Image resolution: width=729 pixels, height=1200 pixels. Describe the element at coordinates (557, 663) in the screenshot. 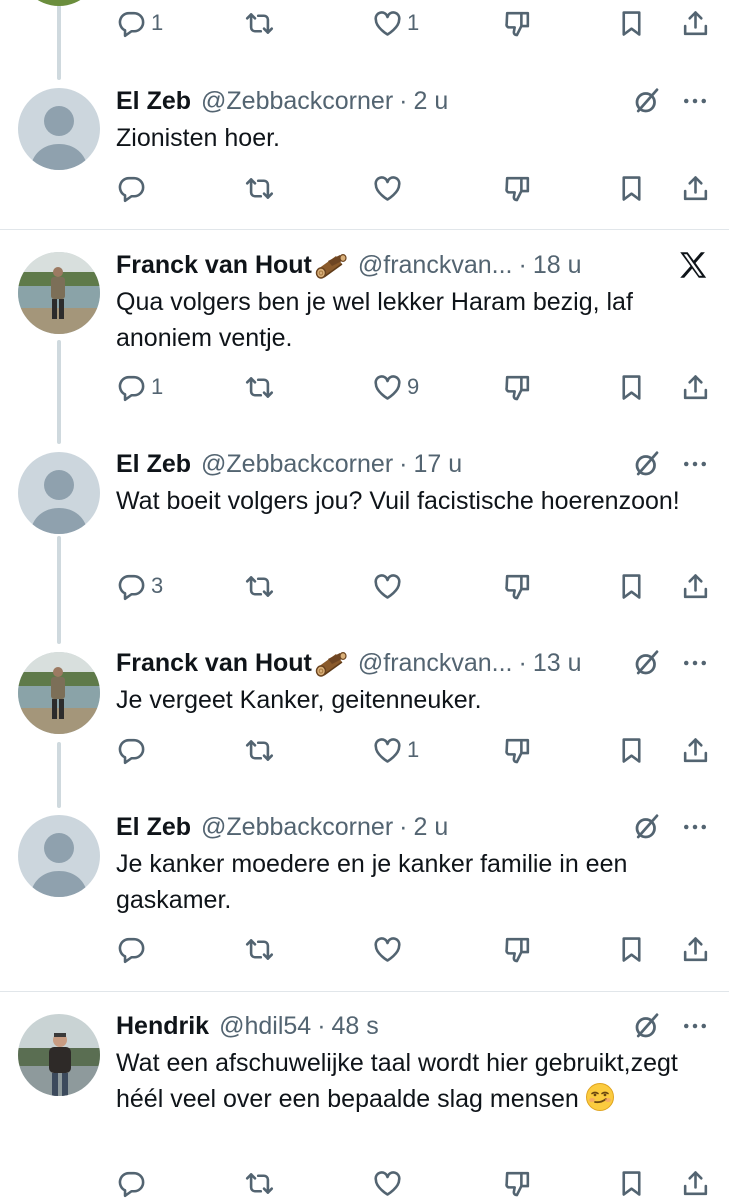

I see `timestamp: 13 u` at that location.